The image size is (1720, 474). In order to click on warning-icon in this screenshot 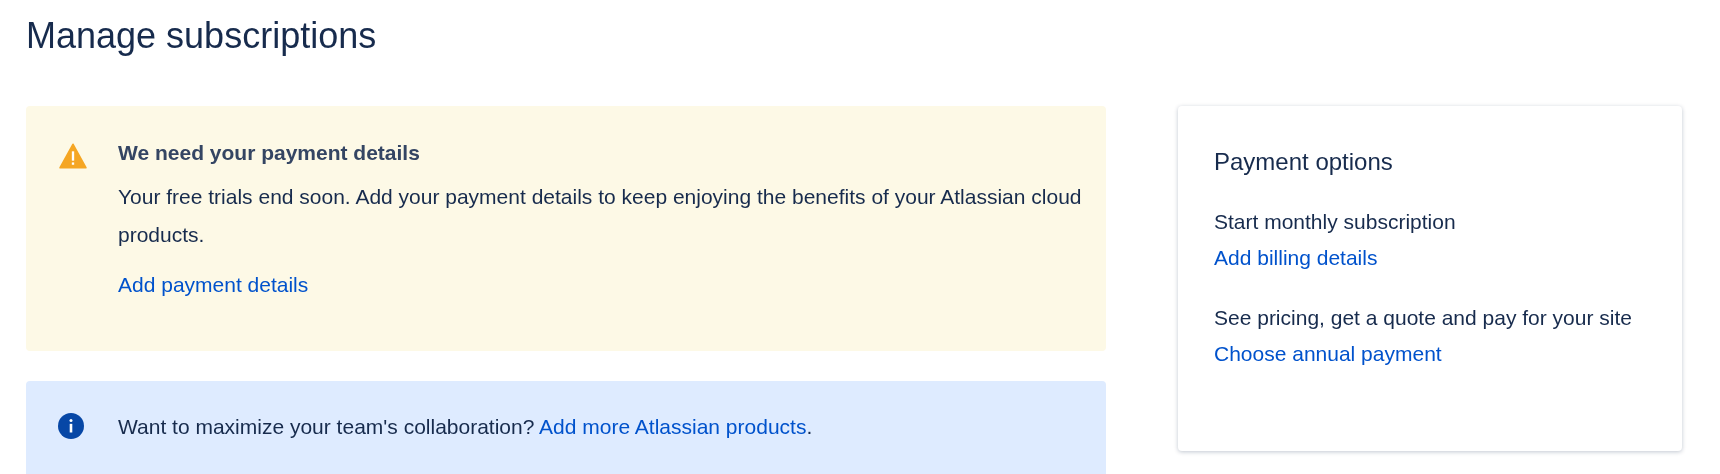, I will do `click(73, 156)`.